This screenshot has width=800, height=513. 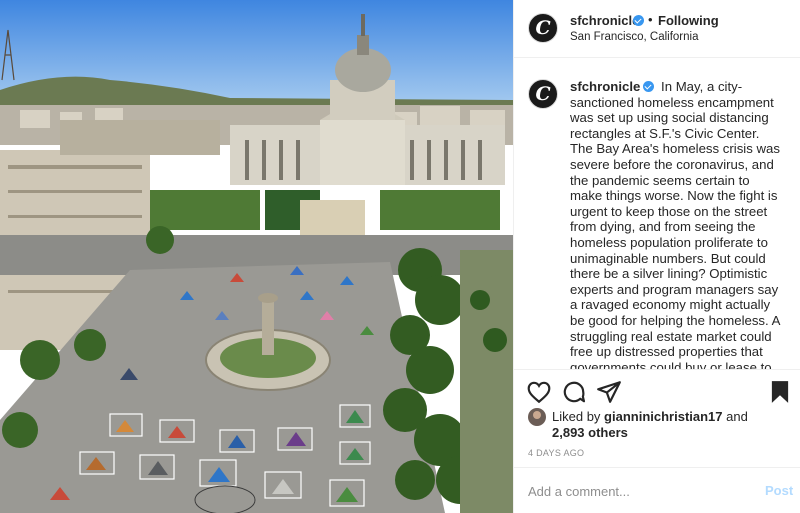 What do you see at coordinates (590, 432) in the screenshot?
I see `likes-count-link: 2,893 others` at bounding box center [590, 432].